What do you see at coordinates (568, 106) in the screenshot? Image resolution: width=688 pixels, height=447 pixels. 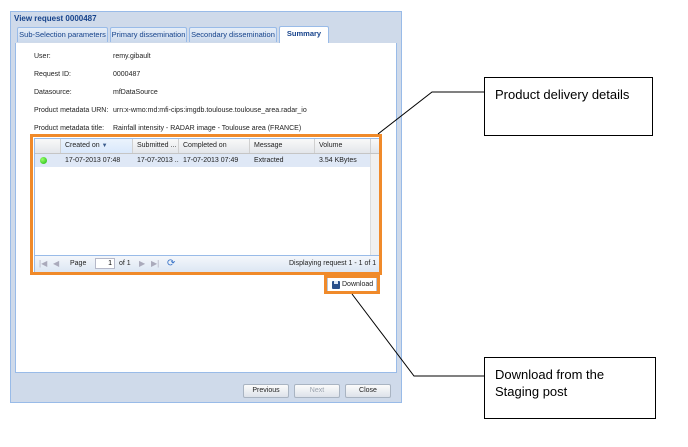 I see `callout-product-delivery: Product delivery details` at bounding box center [568, 106].